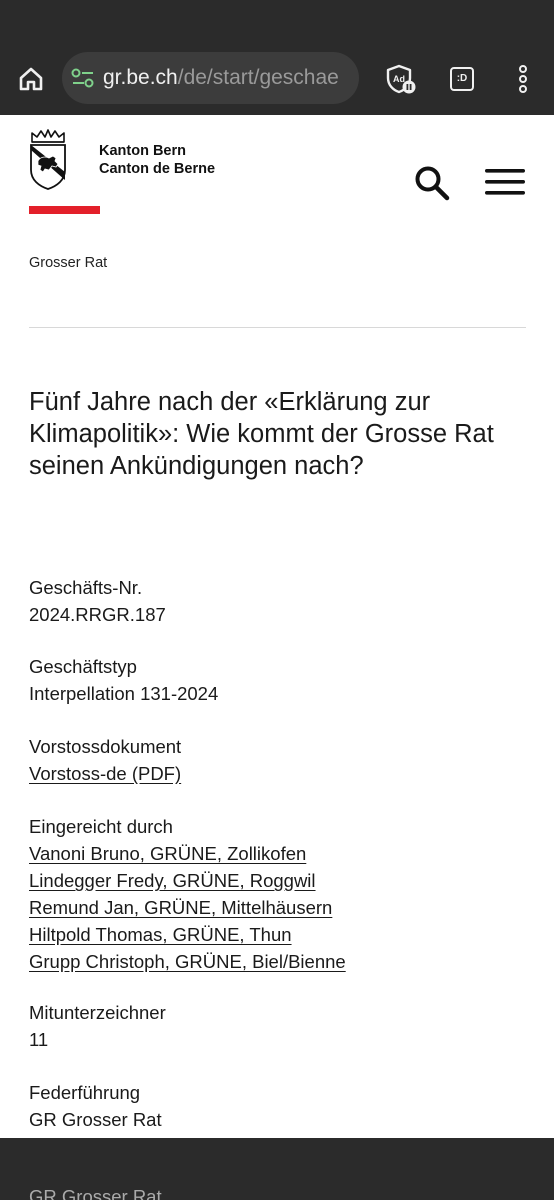 This screenshot has width=554, height=1200. Describe the element at coordinates (124, 693) in the screenshot. I see `field-value: Interpellation 131-2024` at that location.